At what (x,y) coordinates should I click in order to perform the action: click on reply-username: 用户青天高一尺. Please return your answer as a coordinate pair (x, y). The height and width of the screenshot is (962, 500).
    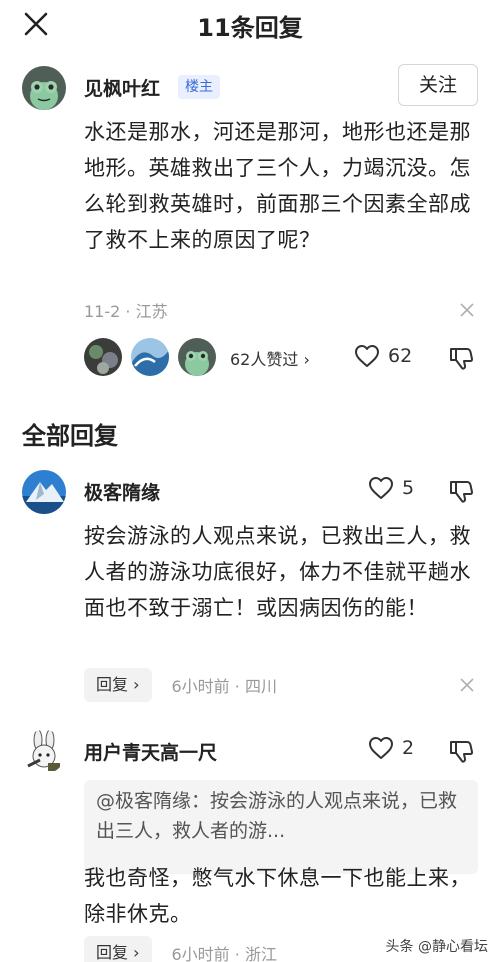
    Looking at the image, I should click on (150, 751).